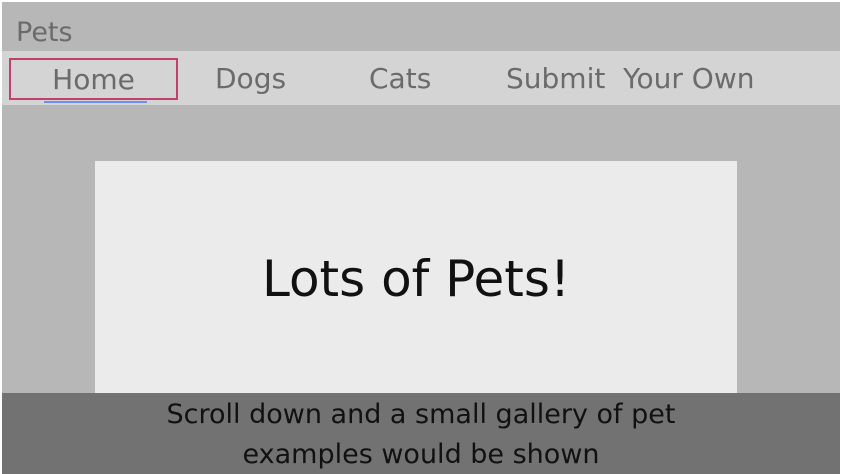 The width and height of the screenshot is (842, 474). What do you see at coordinates (400, 79) in the screenshot?
I see `nav-item-cats: Cats` at bounding box center [400, 79].